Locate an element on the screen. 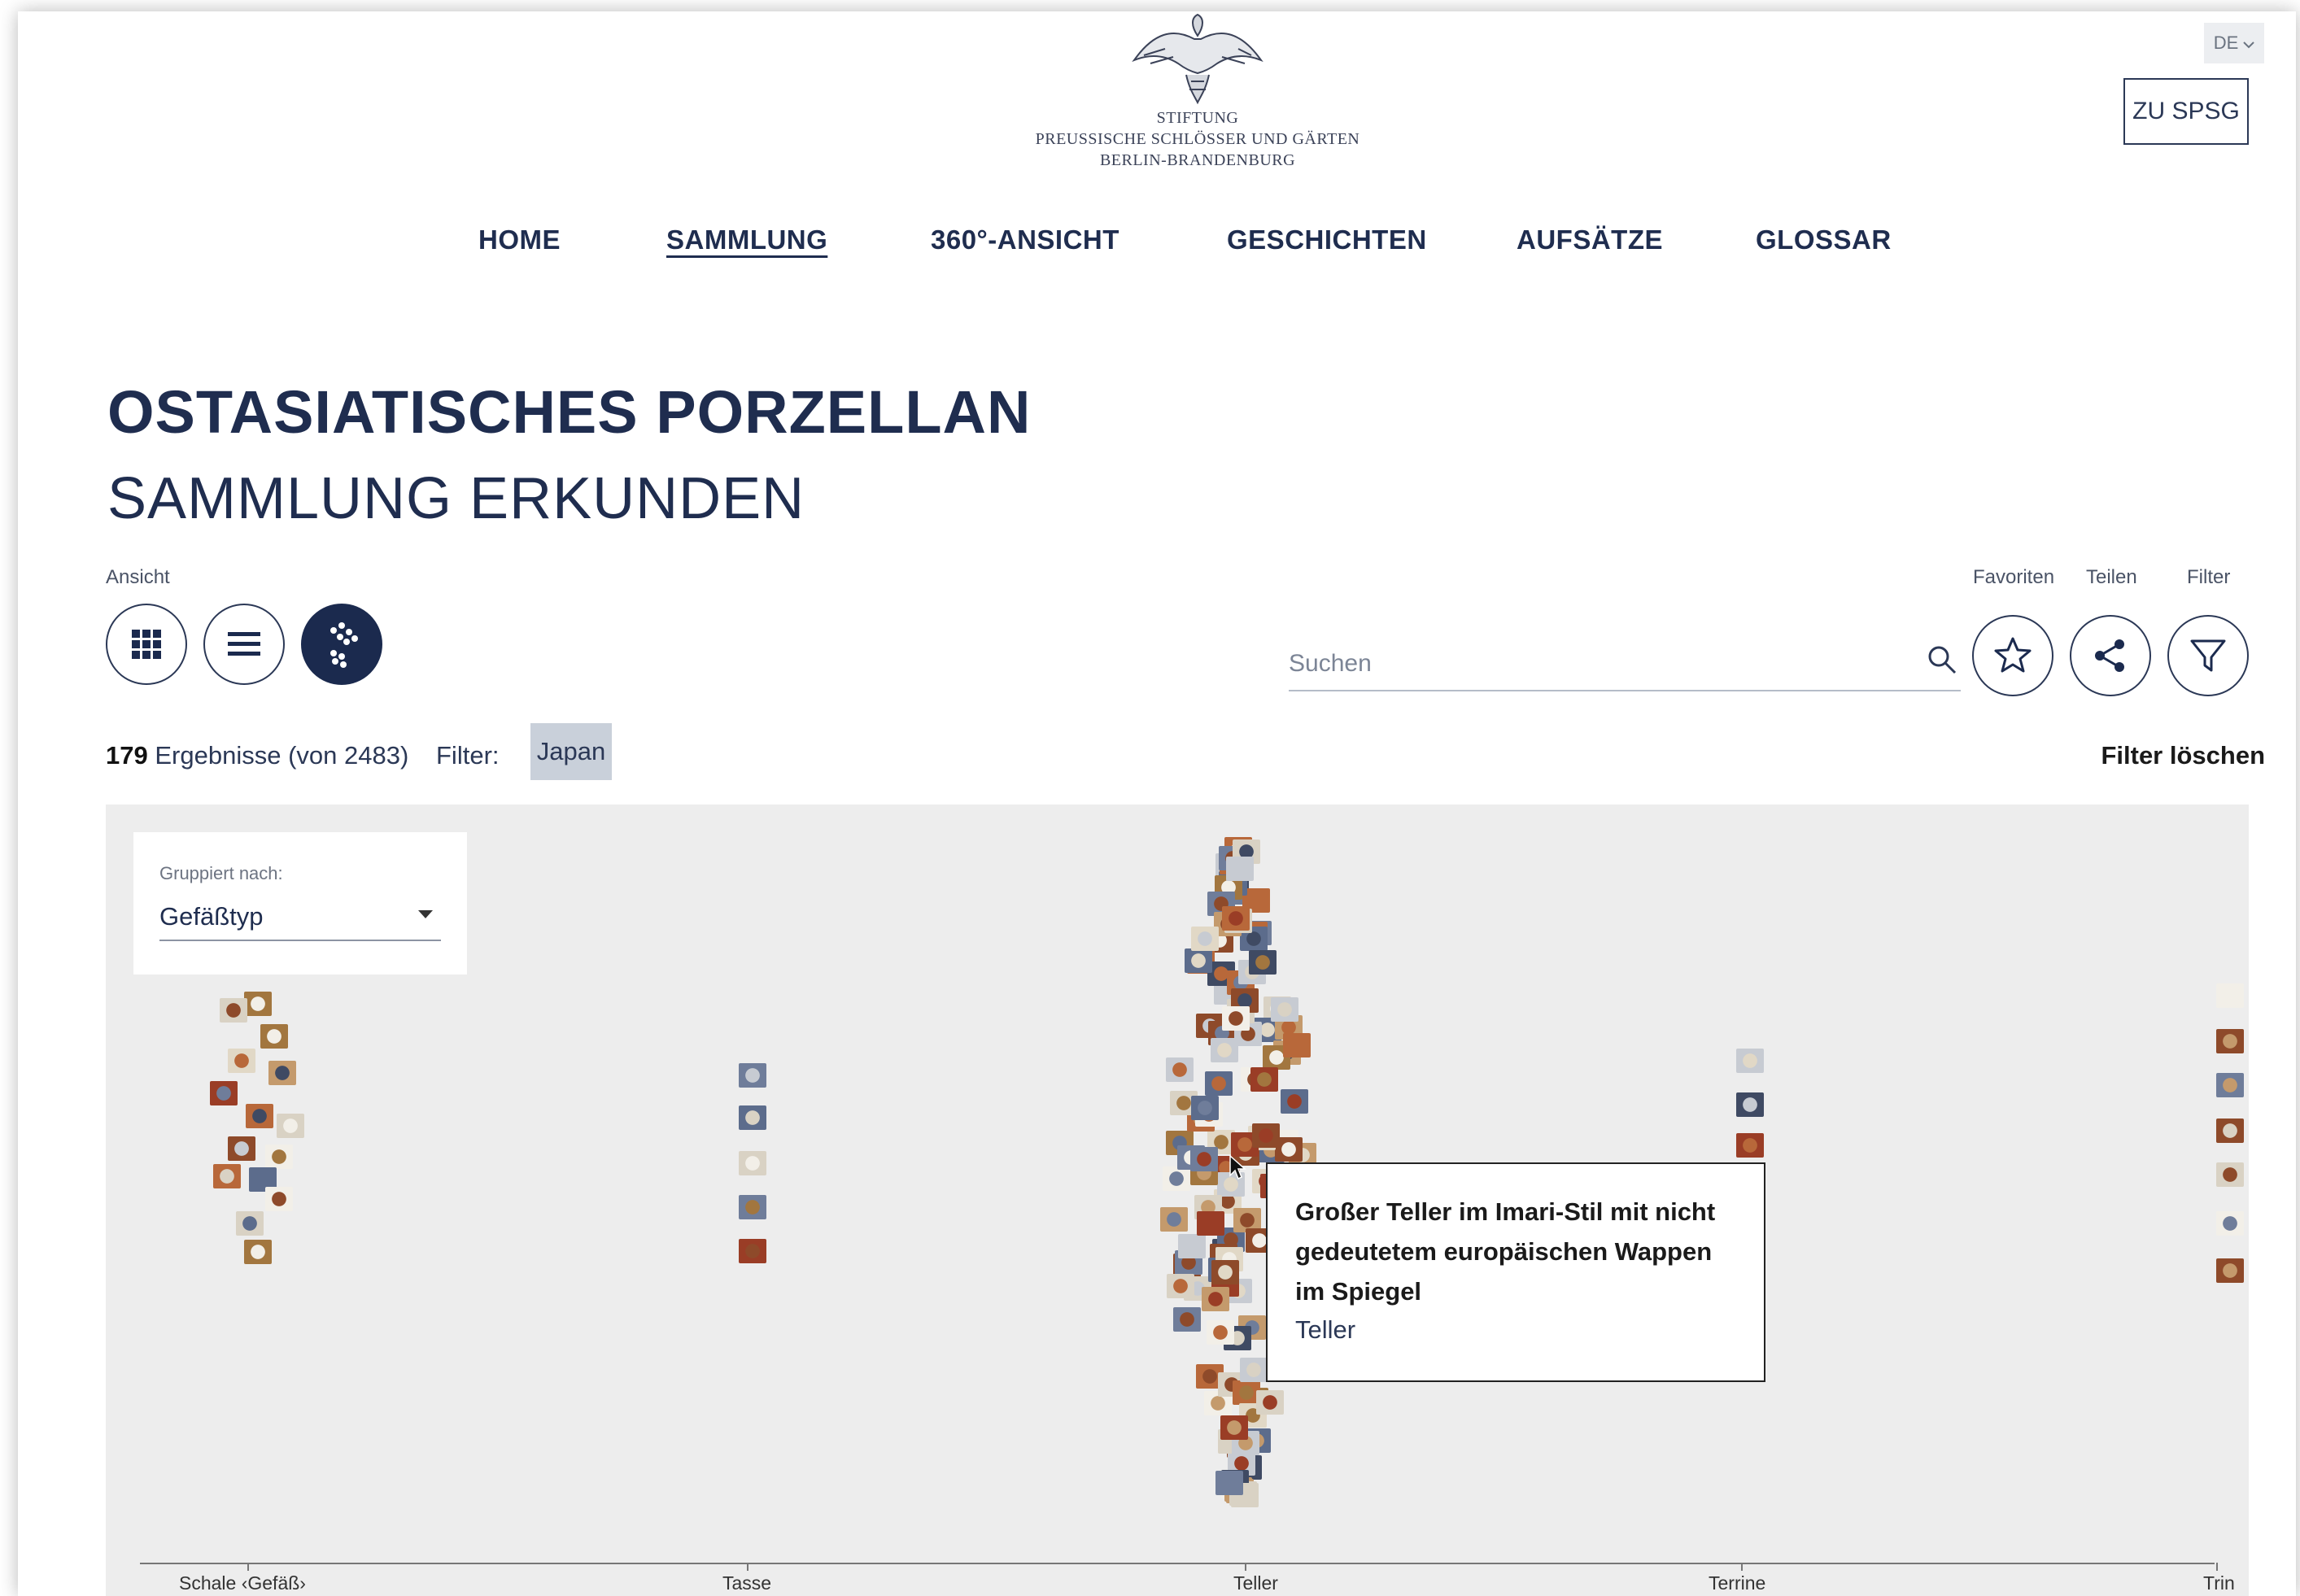 This screenshot has height=1596, width=2300. clear-filter-button: Filter löschen is located at coordinates (2183, 755).